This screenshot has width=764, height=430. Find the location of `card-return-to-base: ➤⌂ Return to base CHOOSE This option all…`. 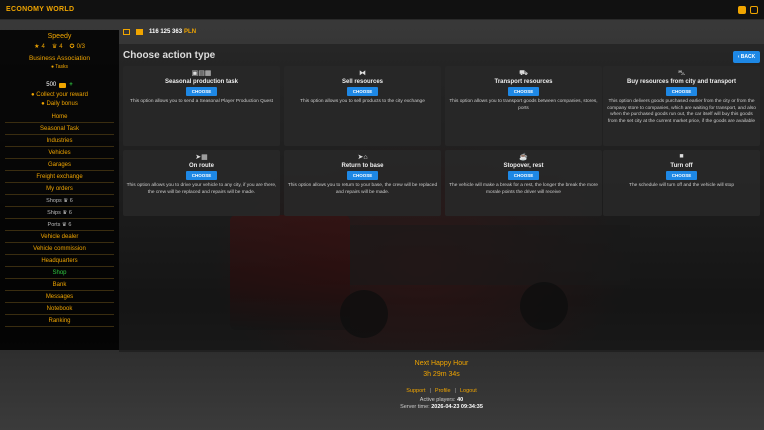

card-return-to-base: ➤⌂ Return to base CHOOSE This option all… is located at coordinates (362, 183).